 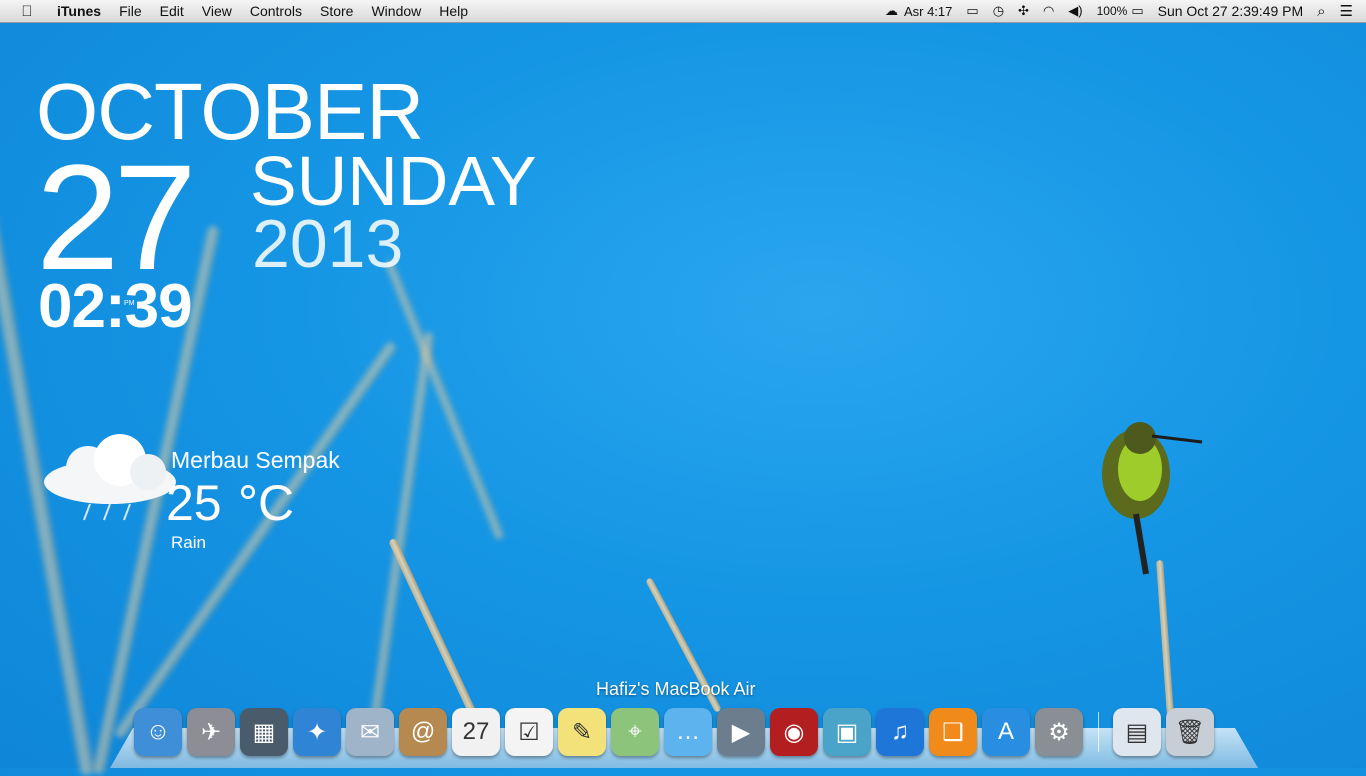 What do you see at coordinates (1023, 11) in the screenshot?
I see `bluetooth-icon: ✣` at bounding box center [1023, 11].